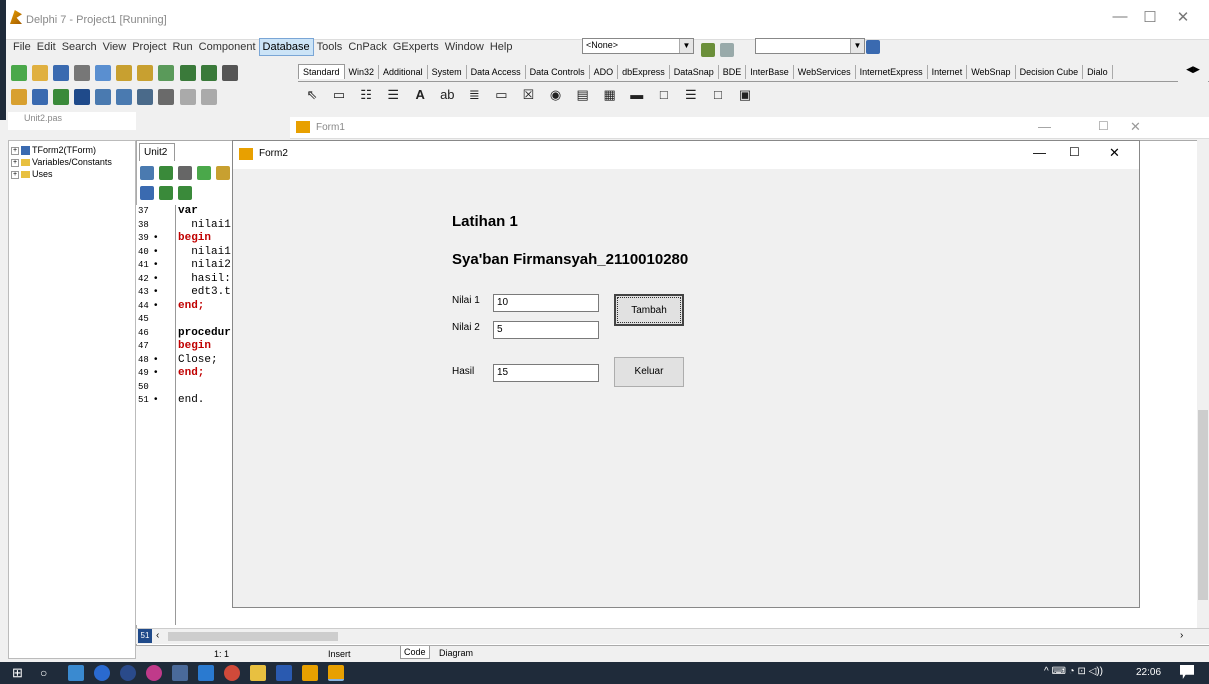 This screenshot has width=1209, height=684. I want to click on scrollbar-icon: ▬, so click(637, 95).